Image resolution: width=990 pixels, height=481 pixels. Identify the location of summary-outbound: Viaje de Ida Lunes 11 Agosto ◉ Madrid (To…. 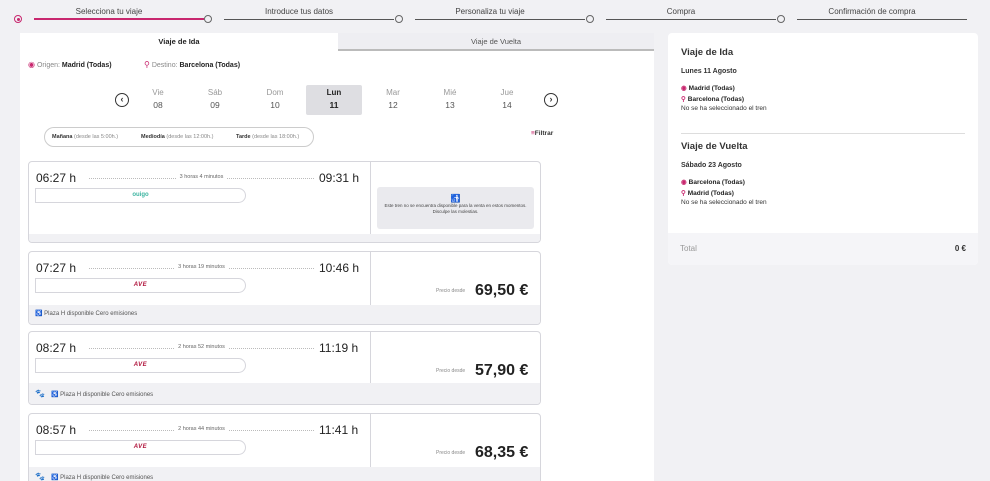
(724, 79).